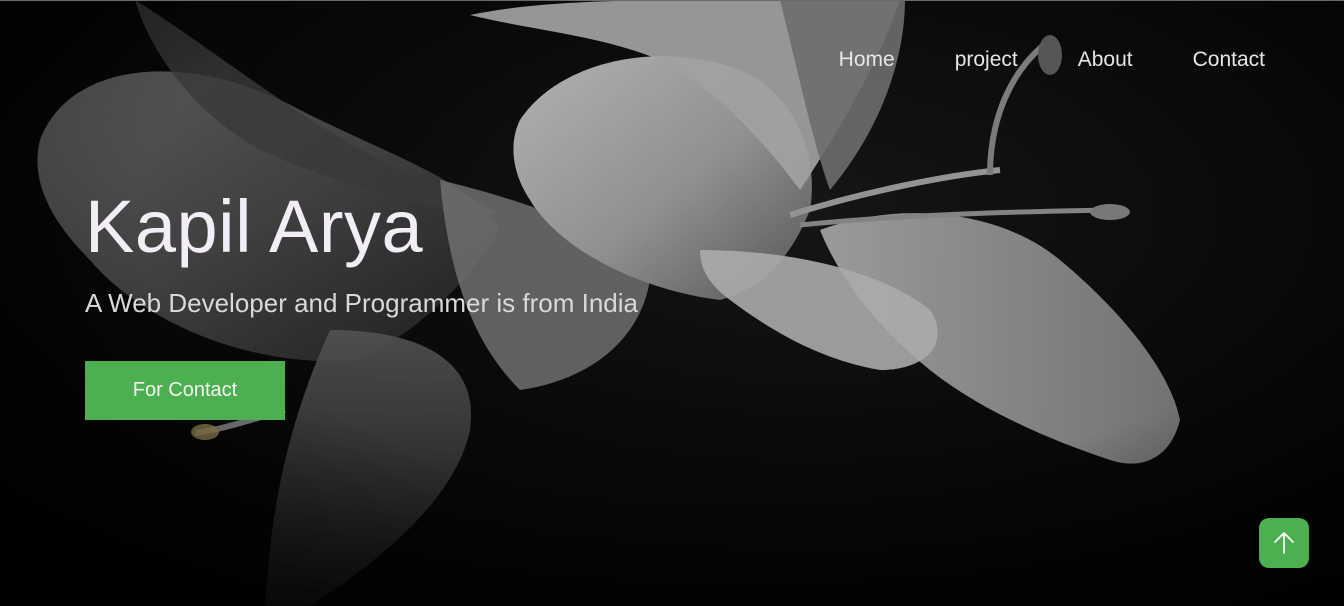 This screenshot has width=1344, height=606. I want to click on nav-contact-link: Contact, so click(1214, 60).